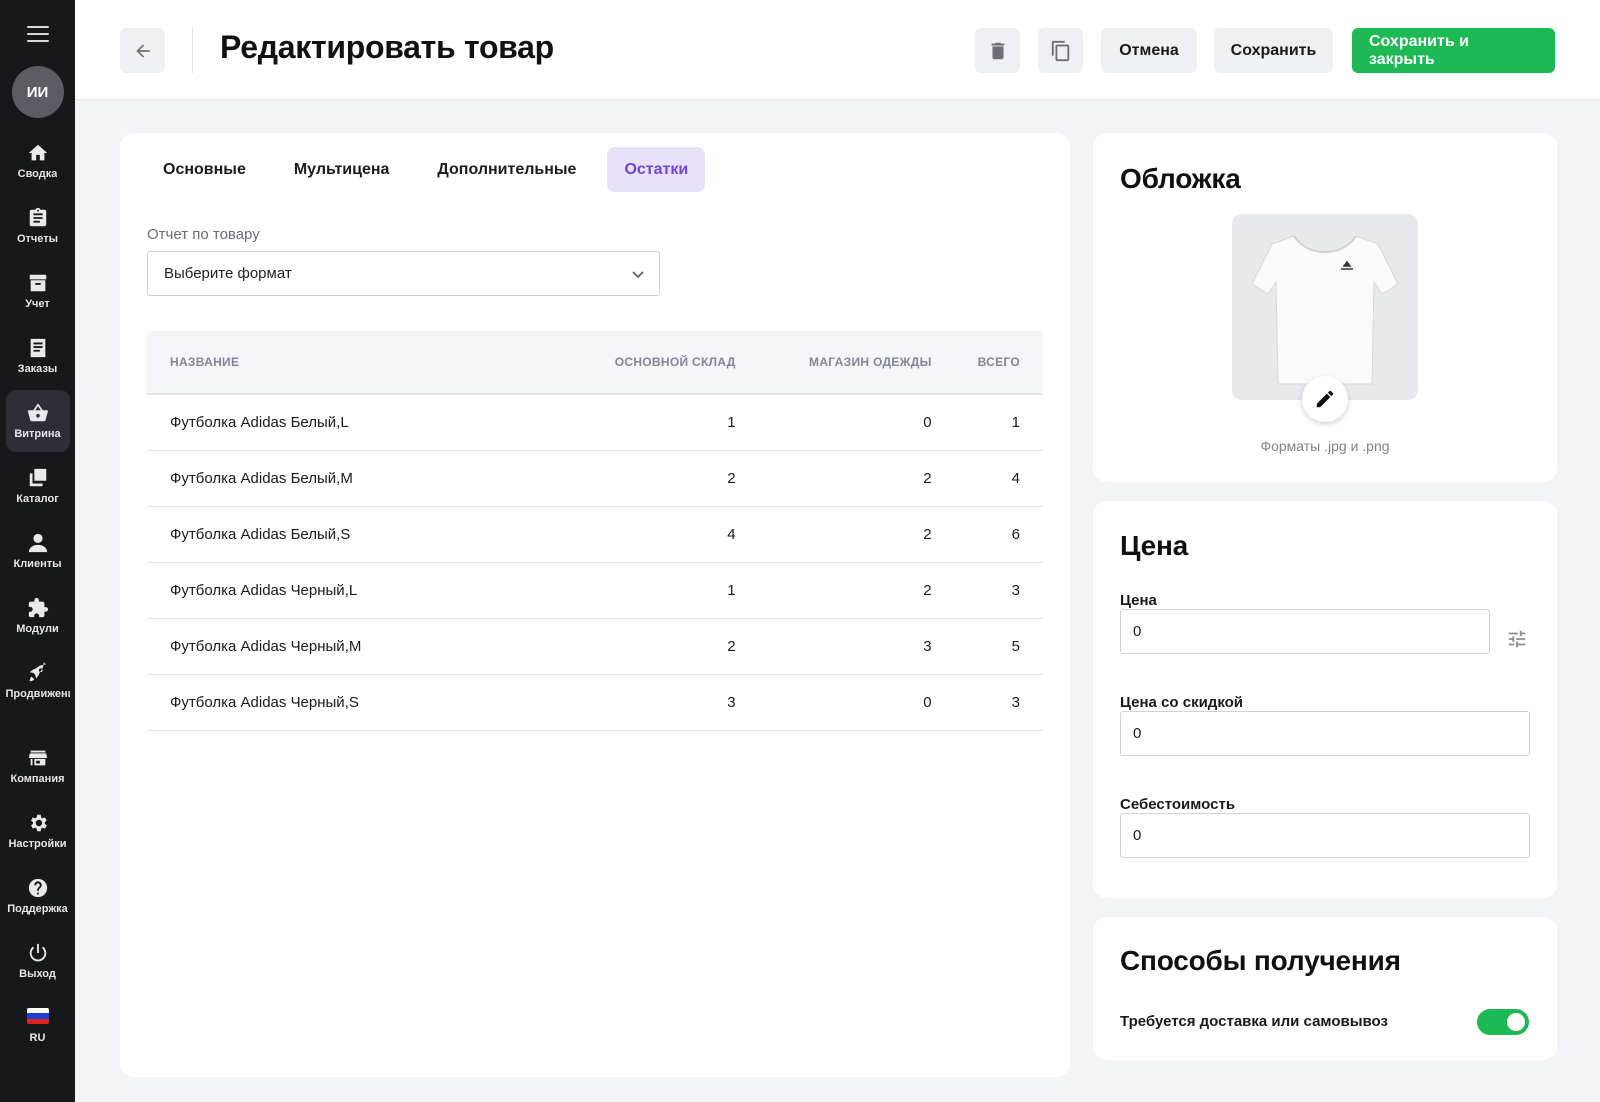 This screenshot has width=1600, height=1102. Describe the element at coordinates (37, 304) in the screenshot. I see `sidebar-item-label: Учет` at that location.